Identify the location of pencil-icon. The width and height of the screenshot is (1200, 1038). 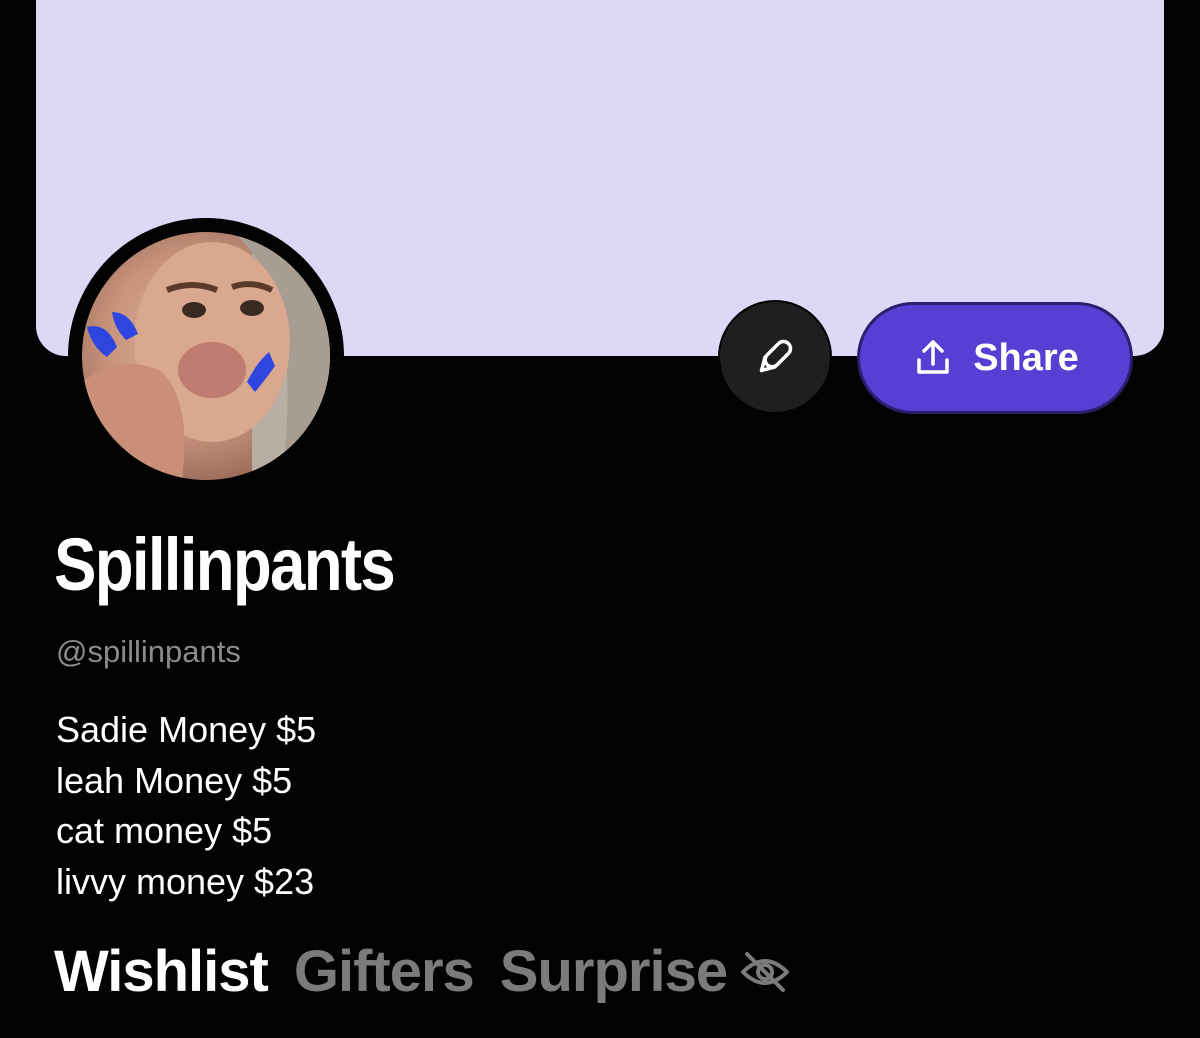
(776, 356).